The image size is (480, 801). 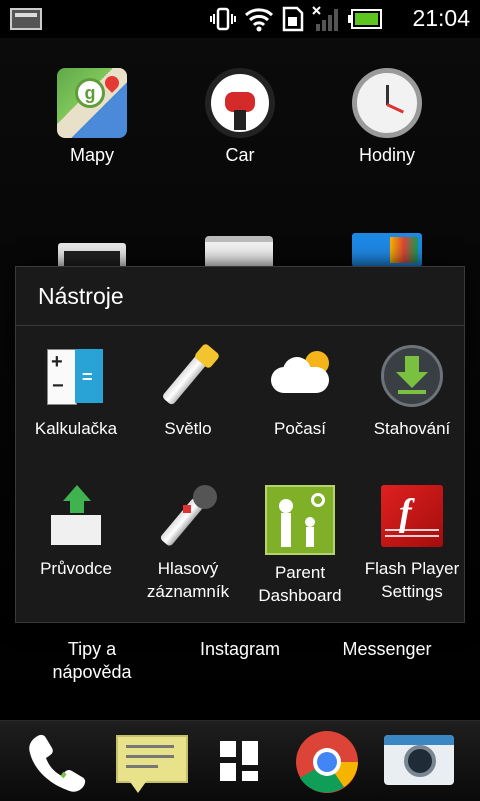 I want to click on app-label: Mapy, so click(x=91, y=155).